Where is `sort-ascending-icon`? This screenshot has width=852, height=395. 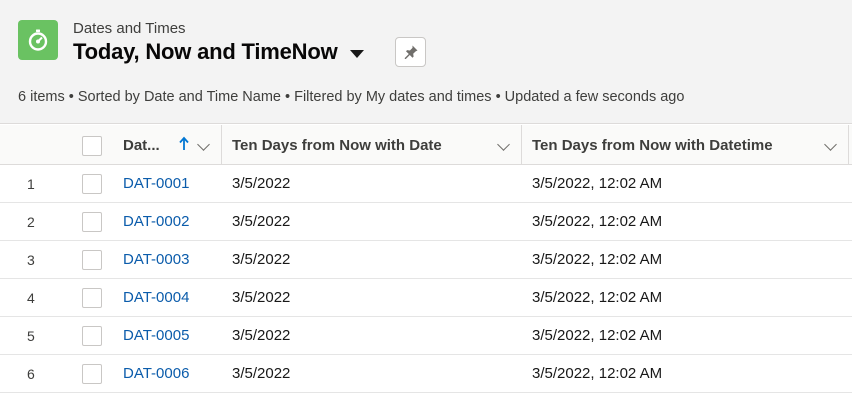 sort-ascending-icon is located at coordinates (184, 144).